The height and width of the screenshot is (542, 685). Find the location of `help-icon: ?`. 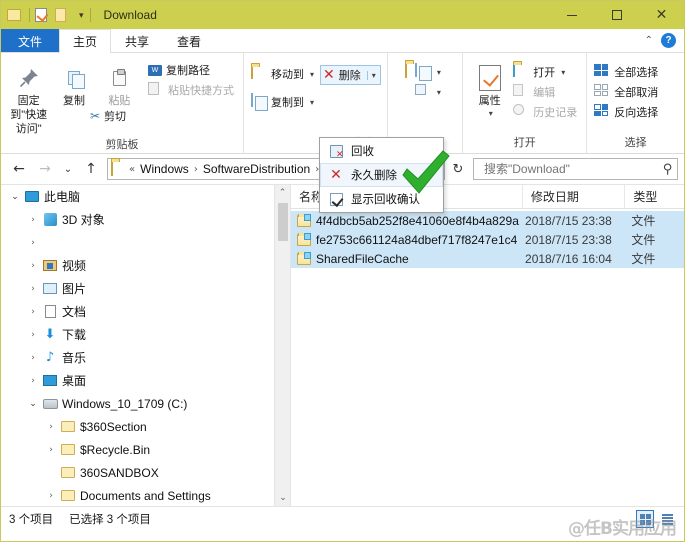

help-icon: ? is located at coordinates (668, 40).